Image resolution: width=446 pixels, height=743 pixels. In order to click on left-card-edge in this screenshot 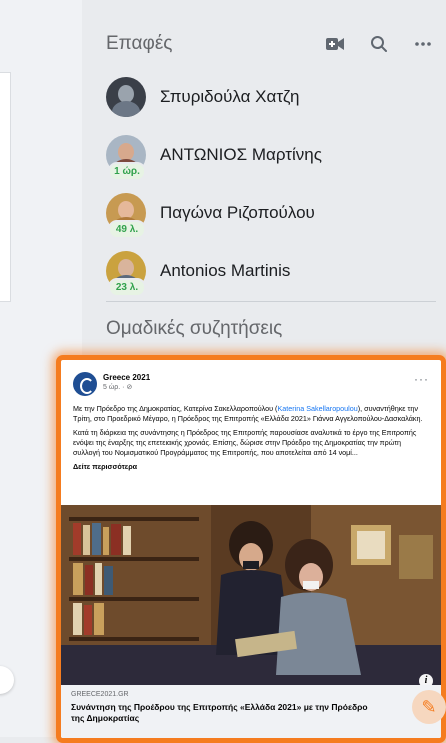, I will do `click(5, 187)`.